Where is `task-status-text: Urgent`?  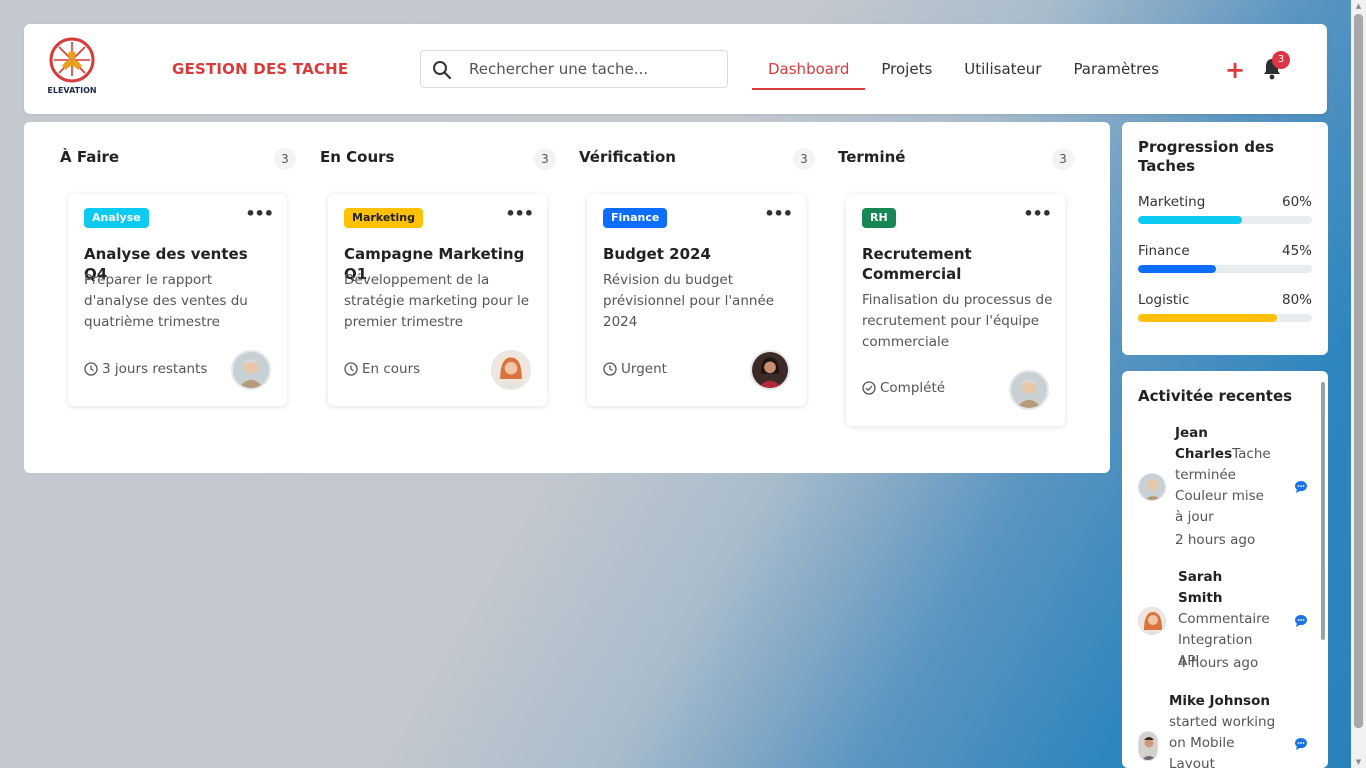 task-status-text: Urgent is located at coordinates (644, 369).